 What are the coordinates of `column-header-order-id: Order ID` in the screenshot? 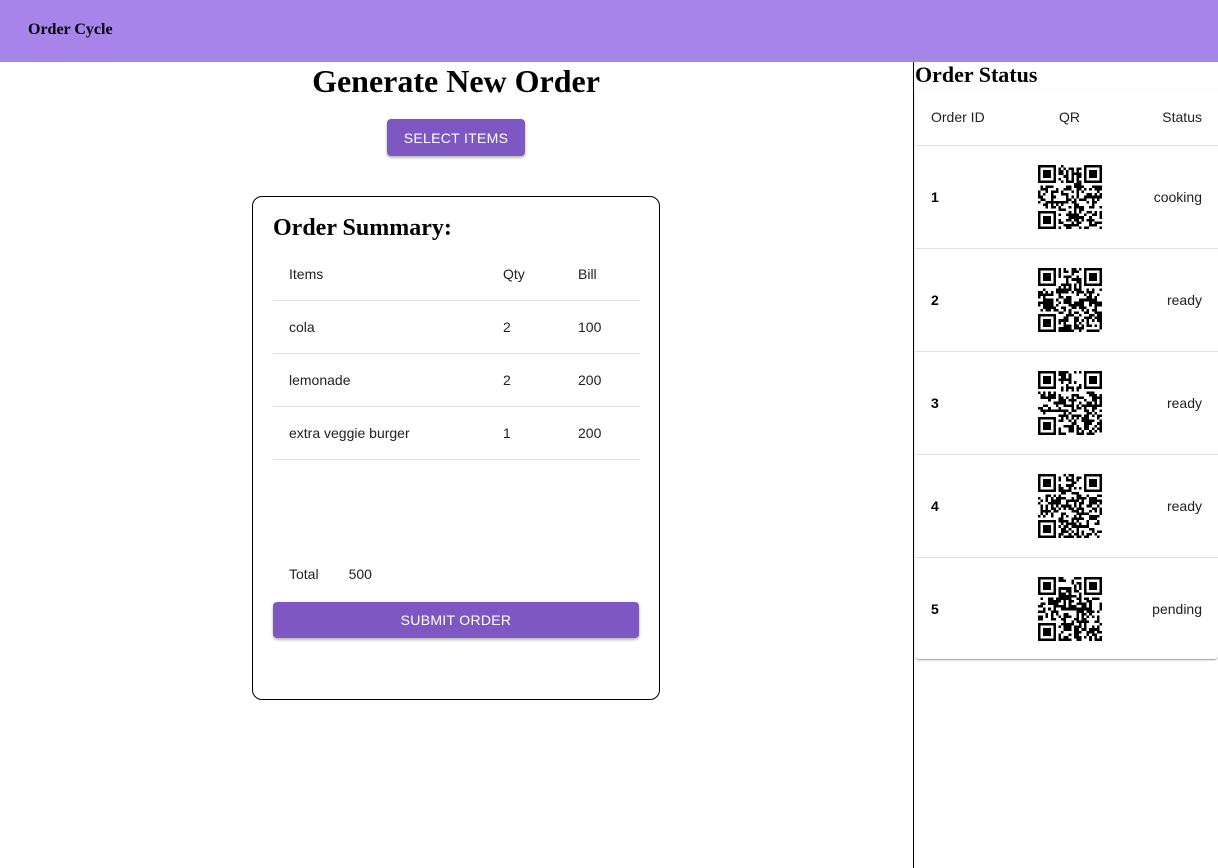 It's located at (958, 117).